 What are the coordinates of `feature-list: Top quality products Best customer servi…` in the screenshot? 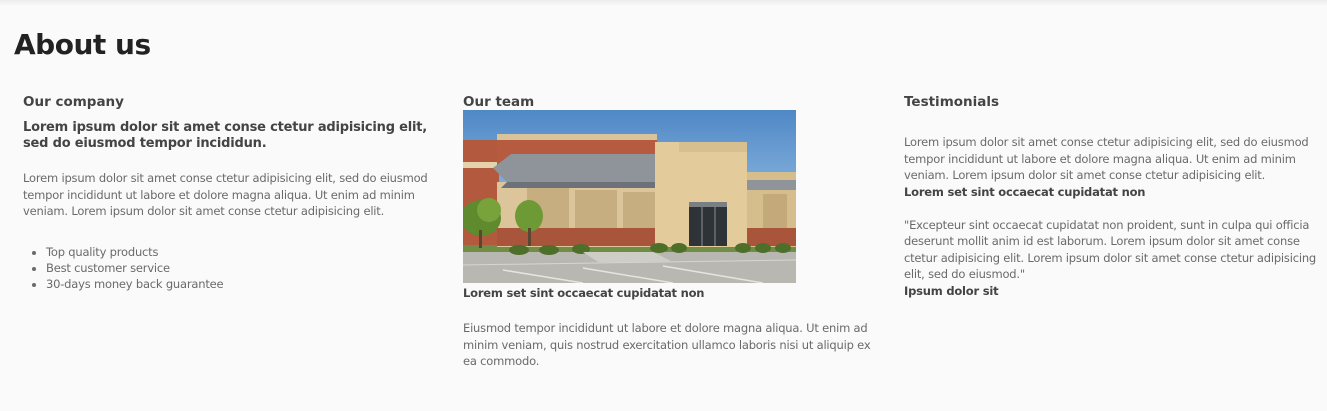 It's located at (235, 268).